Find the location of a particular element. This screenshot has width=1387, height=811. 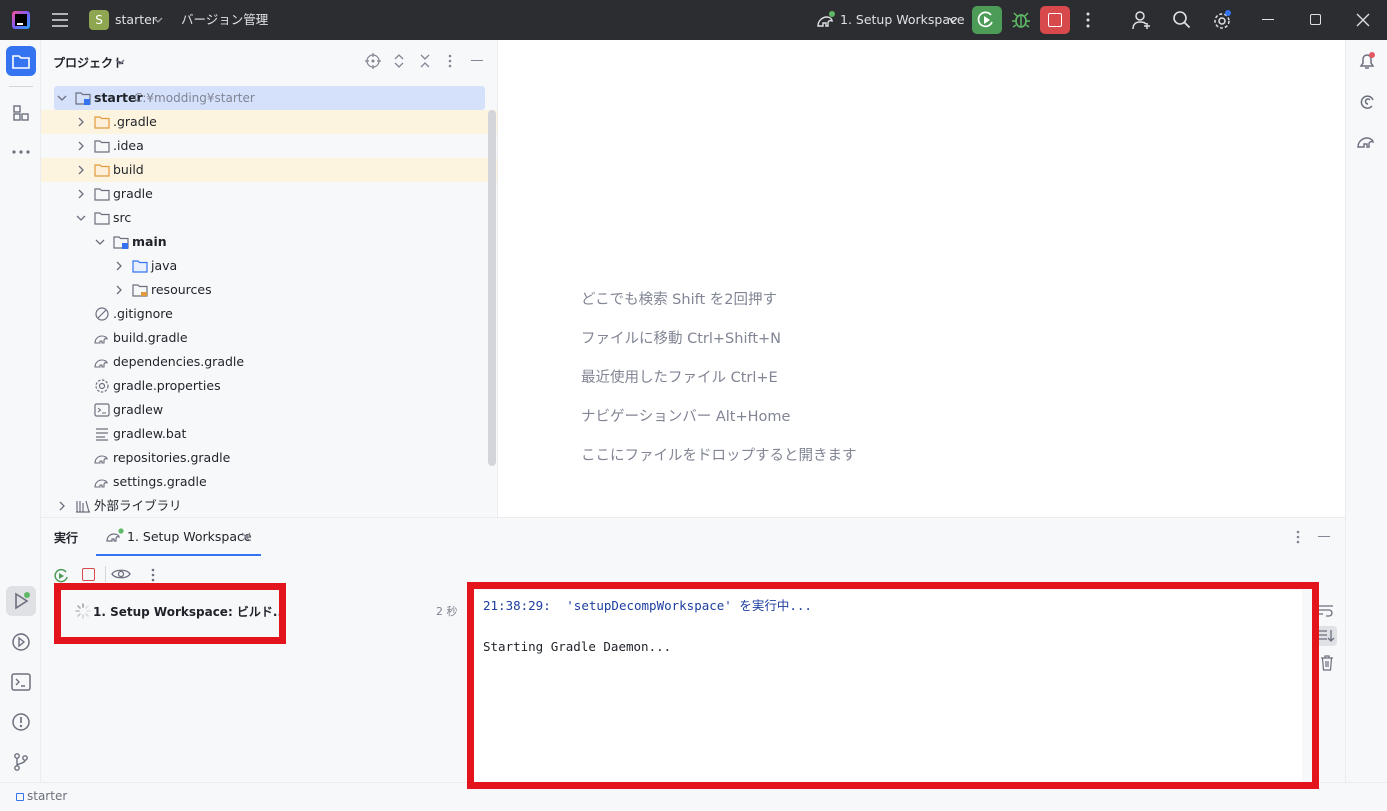

run-task-time: 2 秒 is located at coordinates (447, 611).